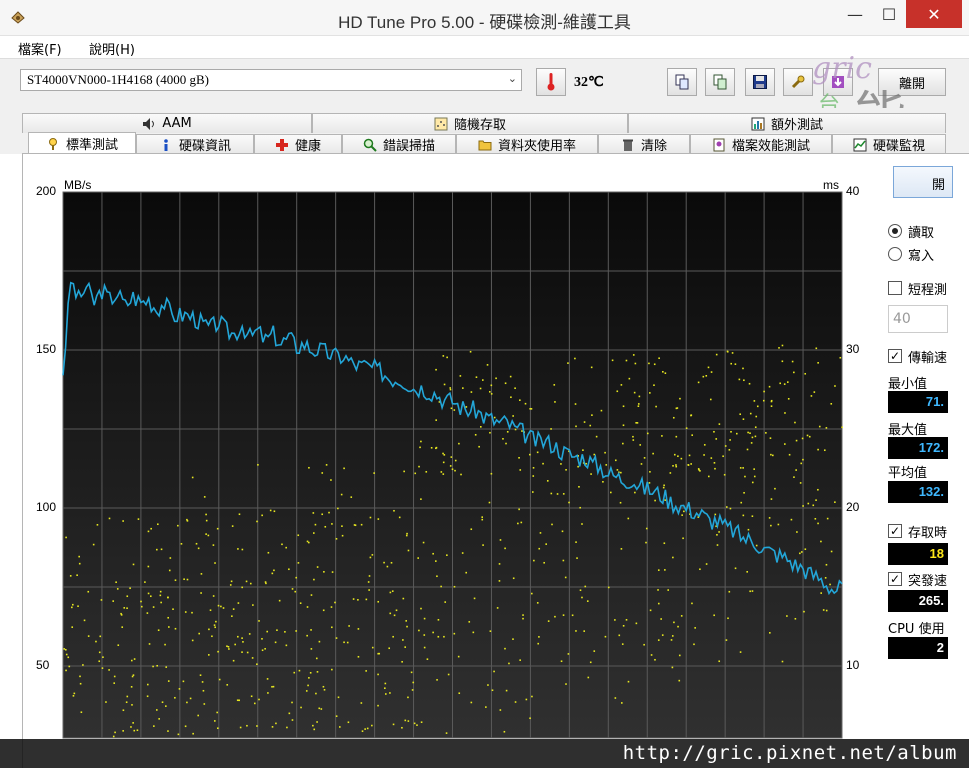 The height and width of the screenshot is (768, 969). I want to click on toolbar: ST4000VN000-1H4168 (4000 gB) ⌄ 32℃ 離開, so click(484, 83).